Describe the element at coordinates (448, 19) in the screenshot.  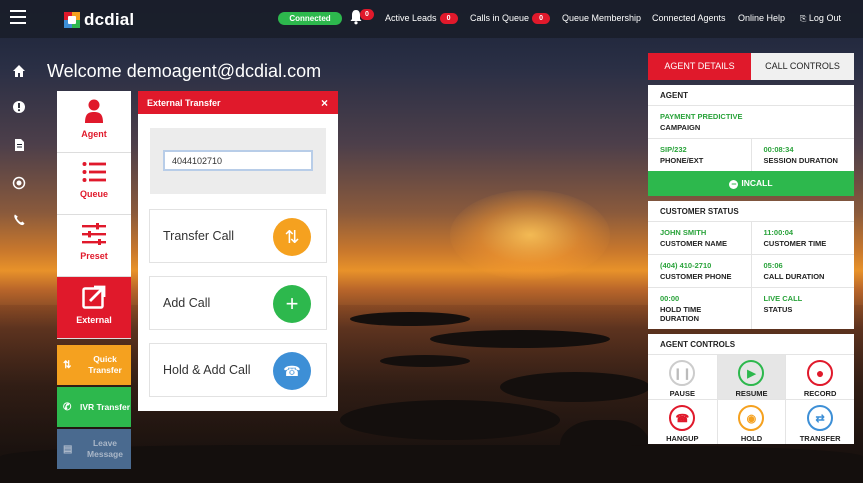
I see `active-leads-badge: 0` at that location.